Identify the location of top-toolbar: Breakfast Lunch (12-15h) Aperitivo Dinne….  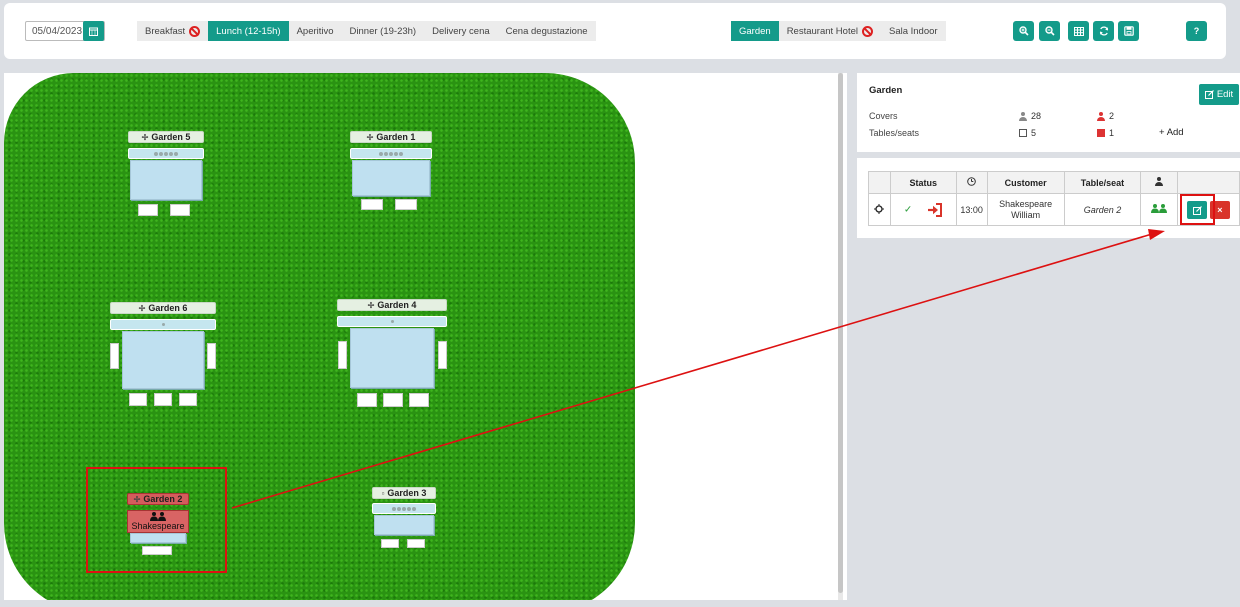
(615, 31).